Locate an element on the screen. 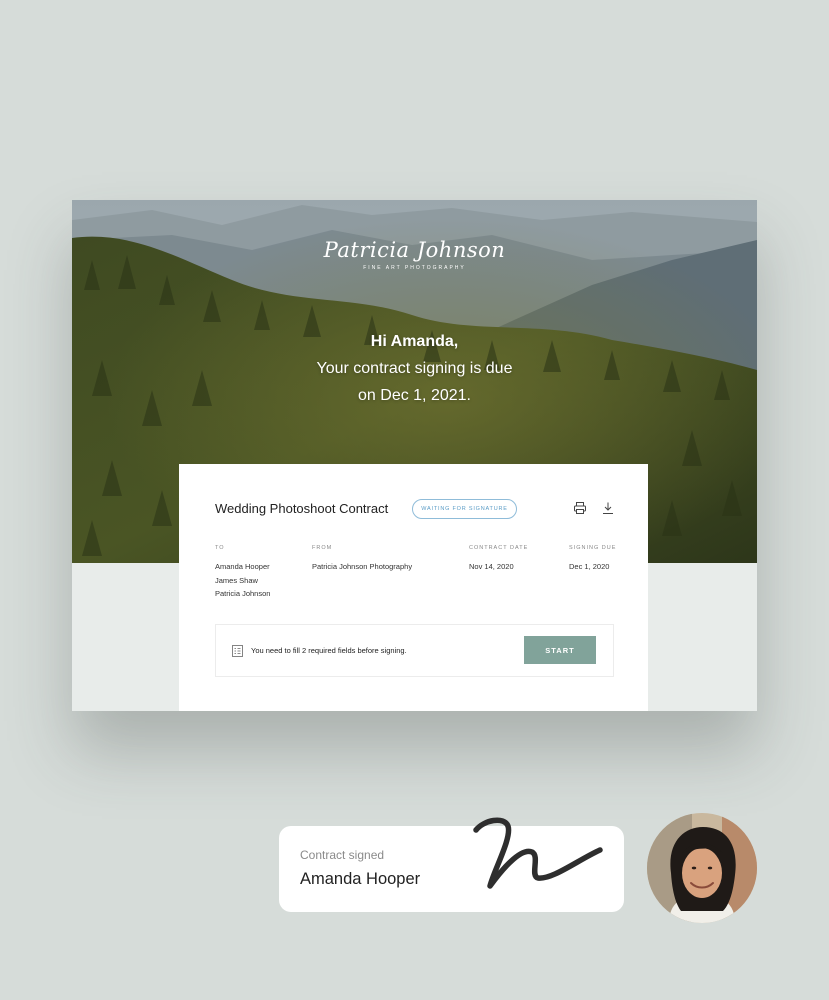 The image size is (829, 1000). signer-name: Amanda Hooper is located at coordinates (360, 879).